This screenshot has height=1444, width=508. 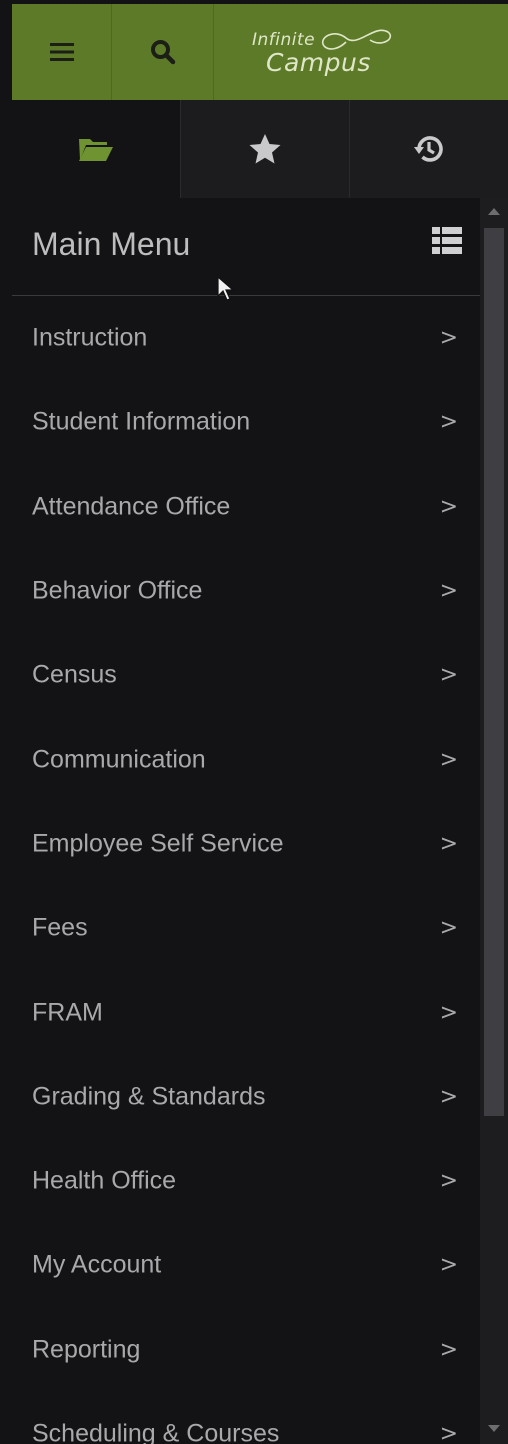 I want to click on menu-item-label: FRAM, so click(x=67, y=1012).